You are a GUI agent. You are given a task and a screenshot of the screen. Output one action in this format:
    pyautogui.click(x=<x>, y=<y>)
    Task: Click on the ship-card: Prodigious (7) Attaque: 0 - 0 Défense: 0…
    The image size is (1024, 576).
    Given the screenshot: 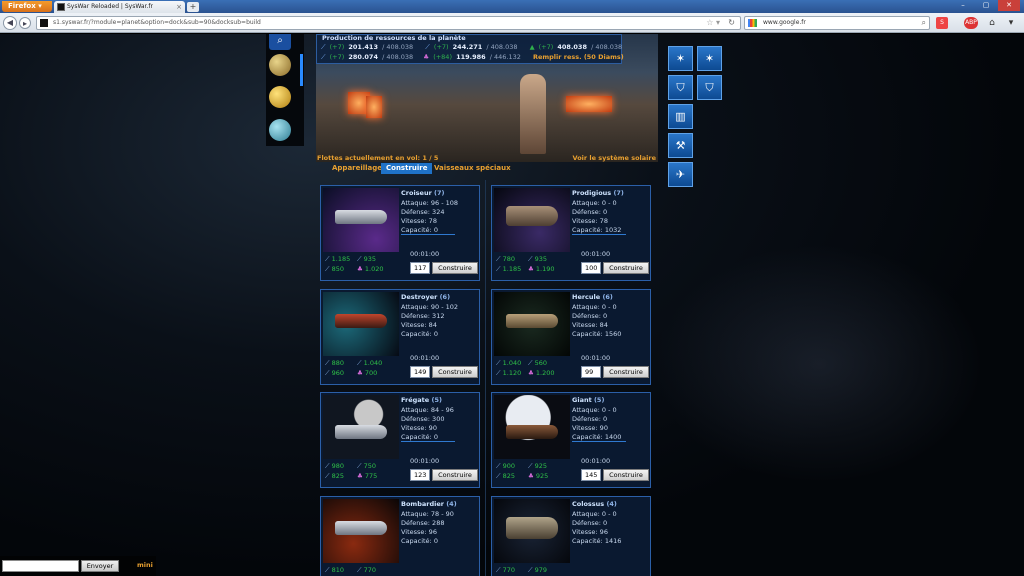 What is the action you would take?
    pyautogui.click(x=571, y=233)
    